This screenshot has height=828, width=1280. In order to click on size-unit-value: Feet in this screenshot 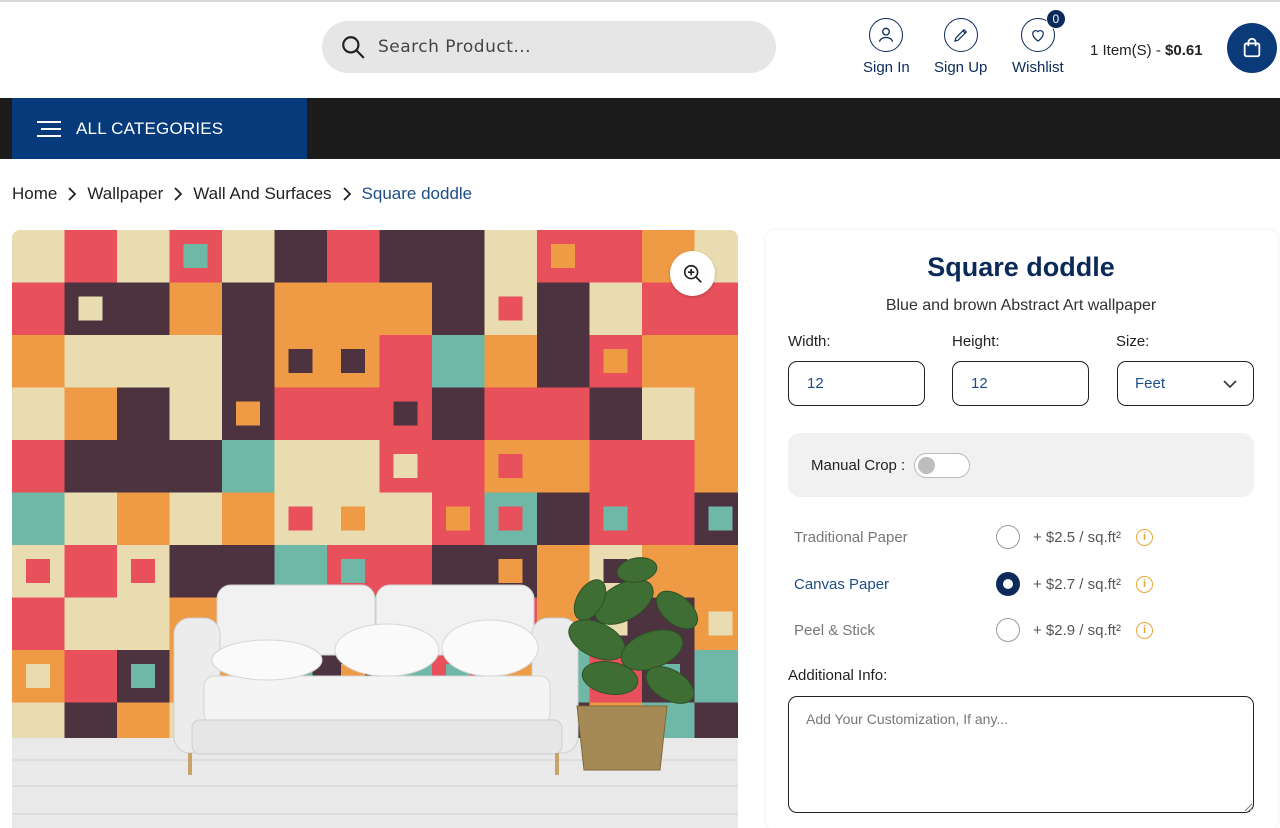, I will do `click(1150, 383)`.